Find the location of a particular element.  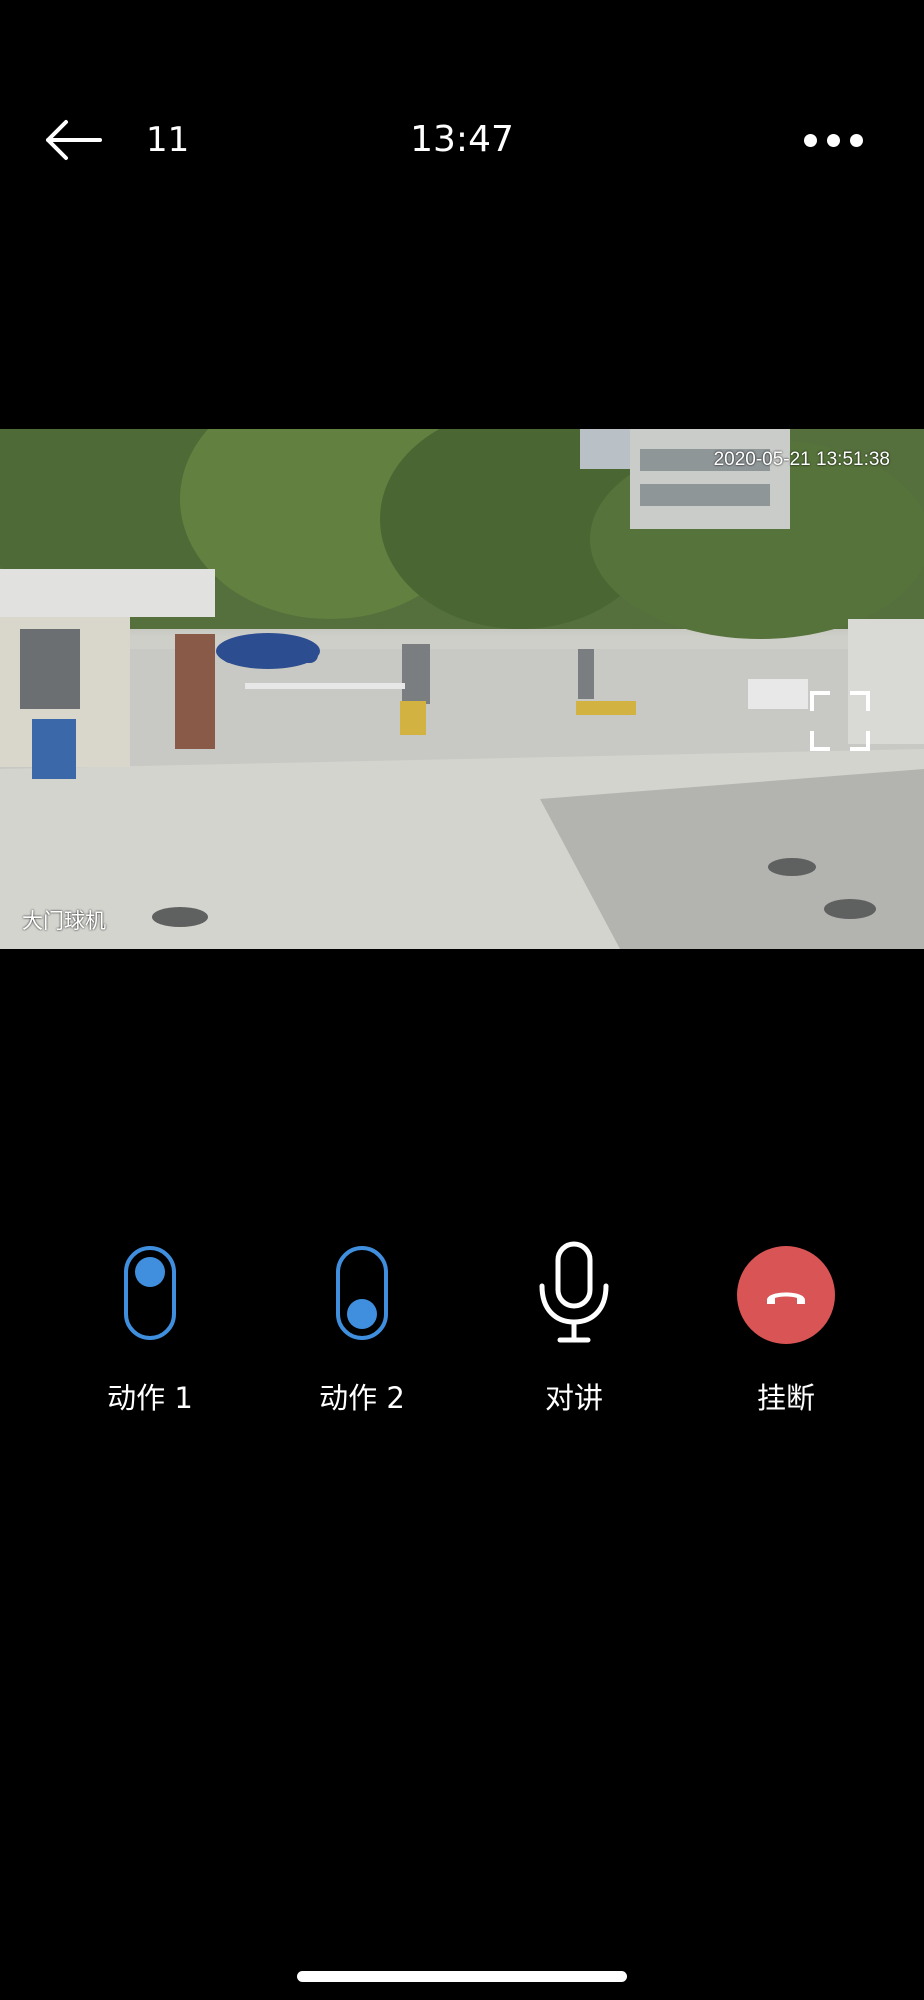

action1-label: 动作 1 is located at coordinates (150, 1398).